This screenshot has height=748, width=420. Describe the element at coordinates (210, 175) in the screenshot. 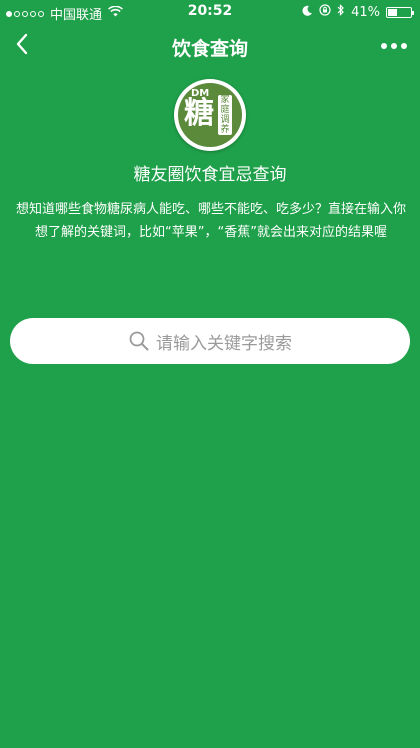

I see `page-subtitle: 糖友圈饮食宜忌查询` at that location.